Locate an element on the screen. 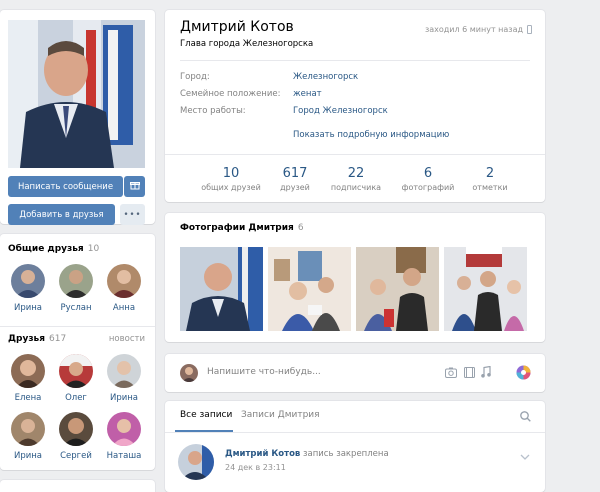 The image size is (600, 492). search-icon is located at coordinates (525, 418).